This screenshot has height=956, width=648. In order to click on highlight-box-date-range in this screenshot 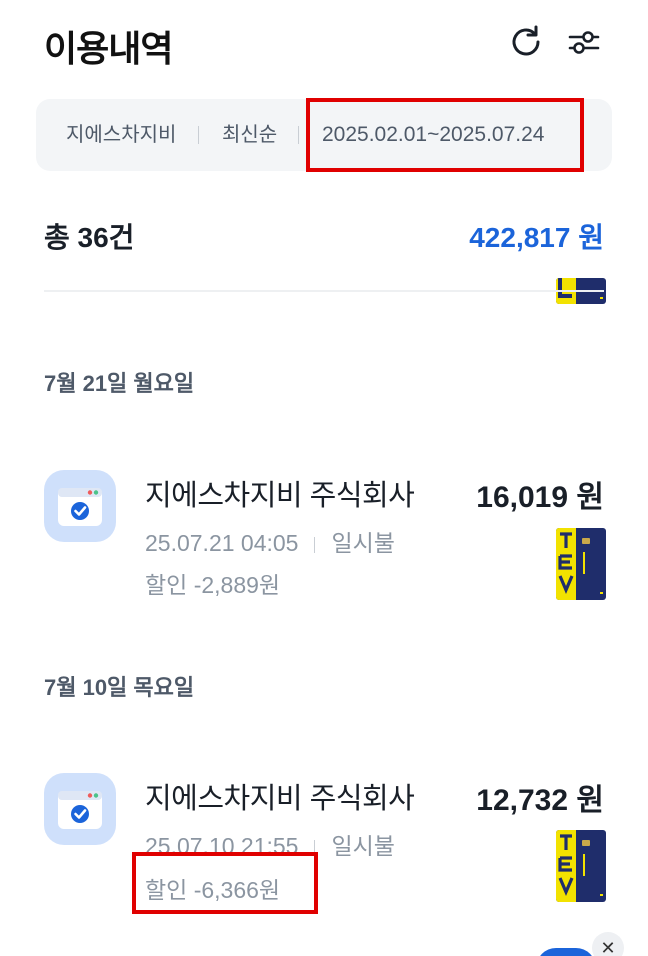, I will do `click(445, 135)`.